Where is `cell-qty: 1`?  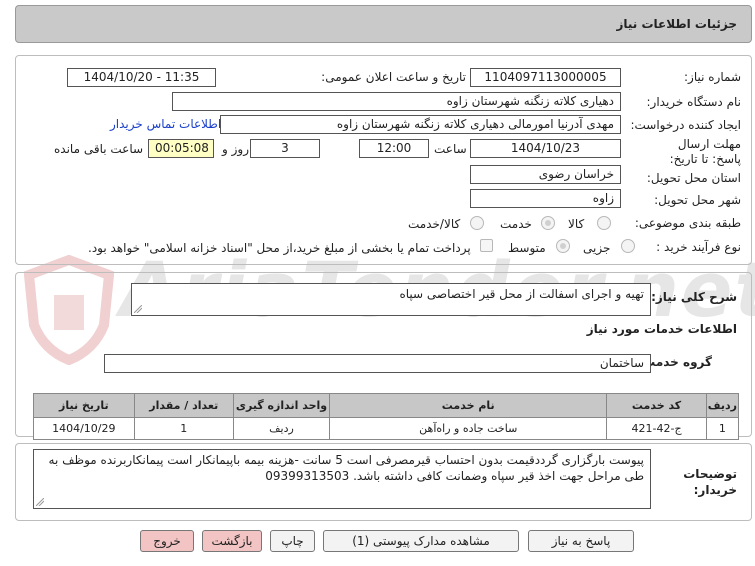 cell-qty: 1 is located at coordinates (183, 428).